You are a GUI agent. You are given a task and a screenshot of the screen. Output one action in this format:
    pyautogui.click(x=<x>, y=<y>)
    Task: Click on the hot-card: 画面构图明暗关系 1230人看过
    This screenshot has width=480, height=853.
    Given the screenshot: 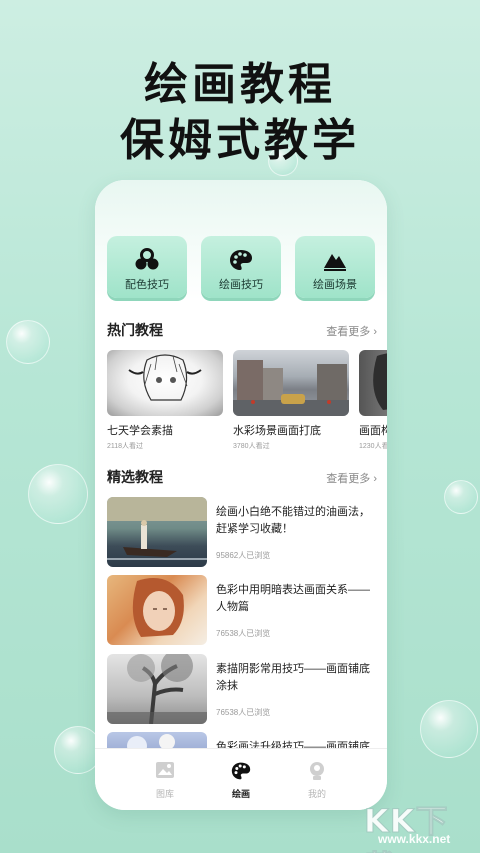 What is the action you would take?
    pyautogui.click(x=373, y=400)
    